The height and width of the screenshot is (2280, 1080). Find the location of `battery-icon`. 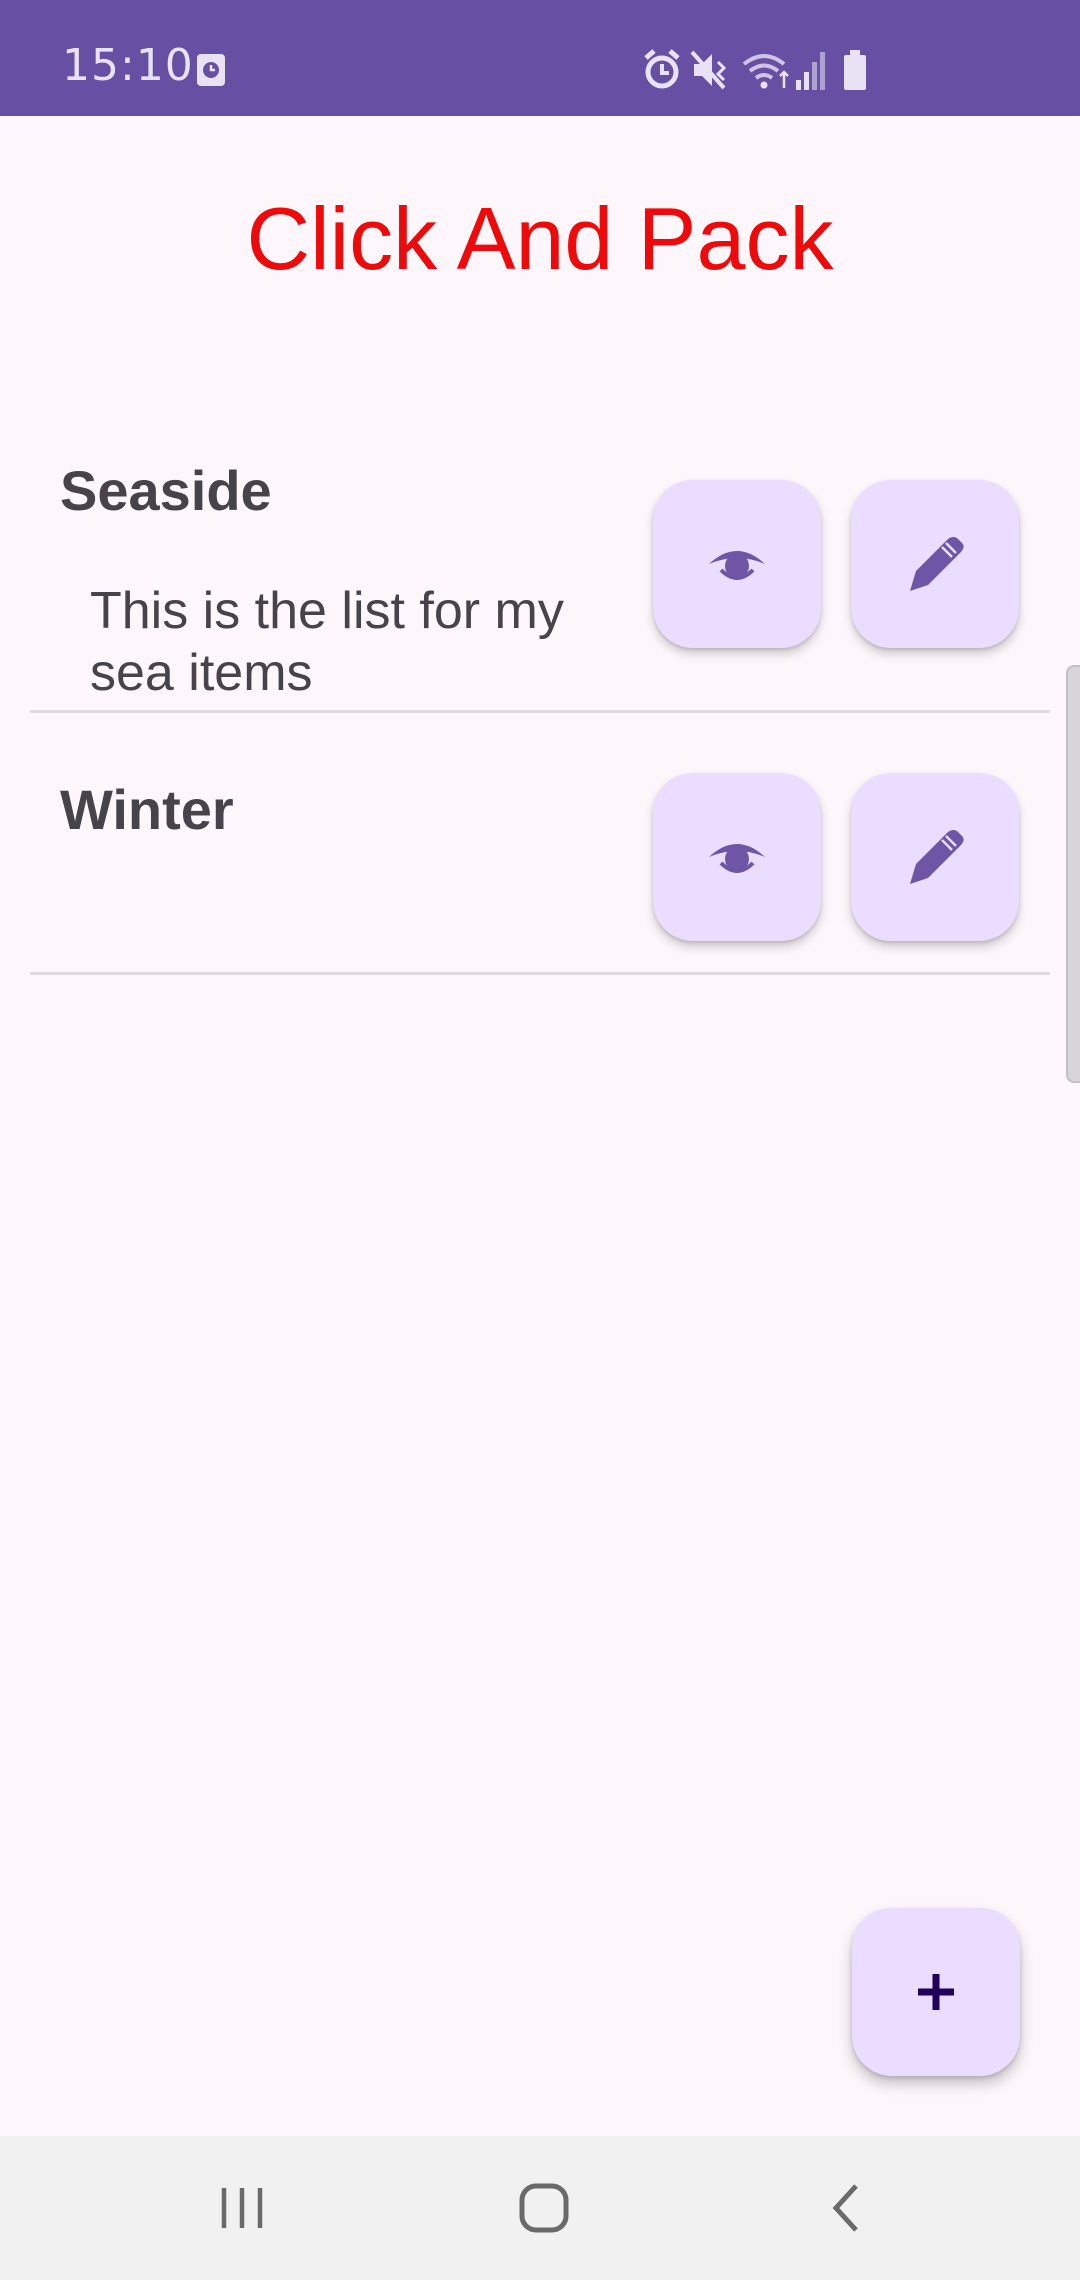

battery-icon is located at coordinates (855, 70).